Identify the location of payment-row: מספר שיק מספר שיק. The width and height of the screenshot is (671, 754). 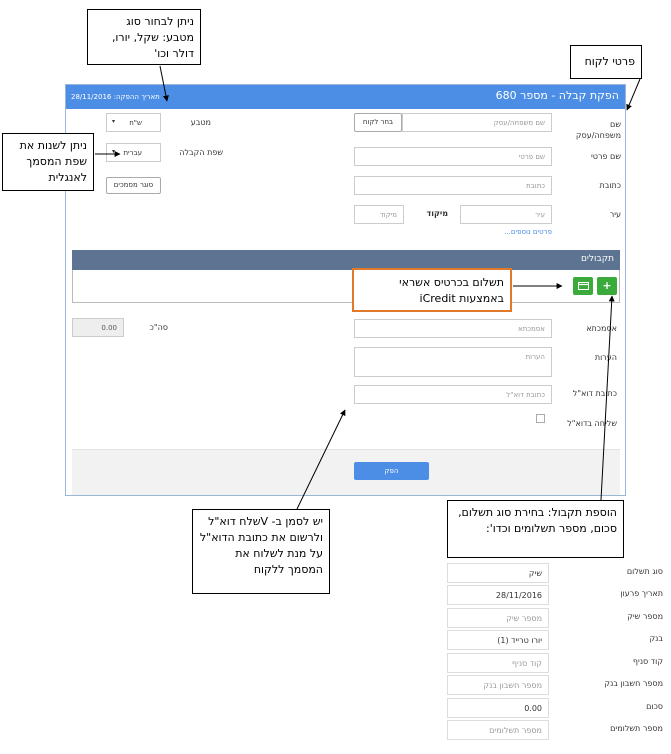
(558, 619).